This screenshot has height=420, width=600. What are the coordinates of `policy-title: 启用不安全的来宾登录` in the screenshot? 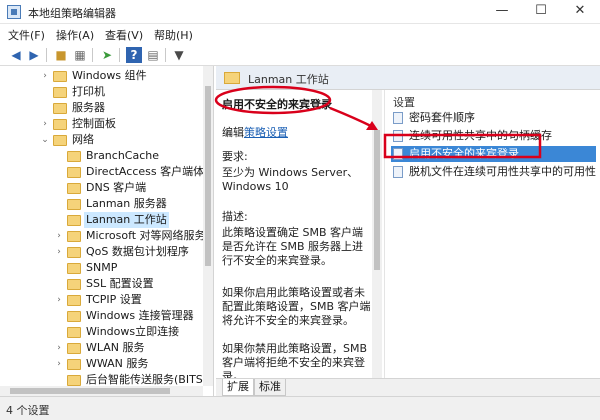 It's located at (277, 104).